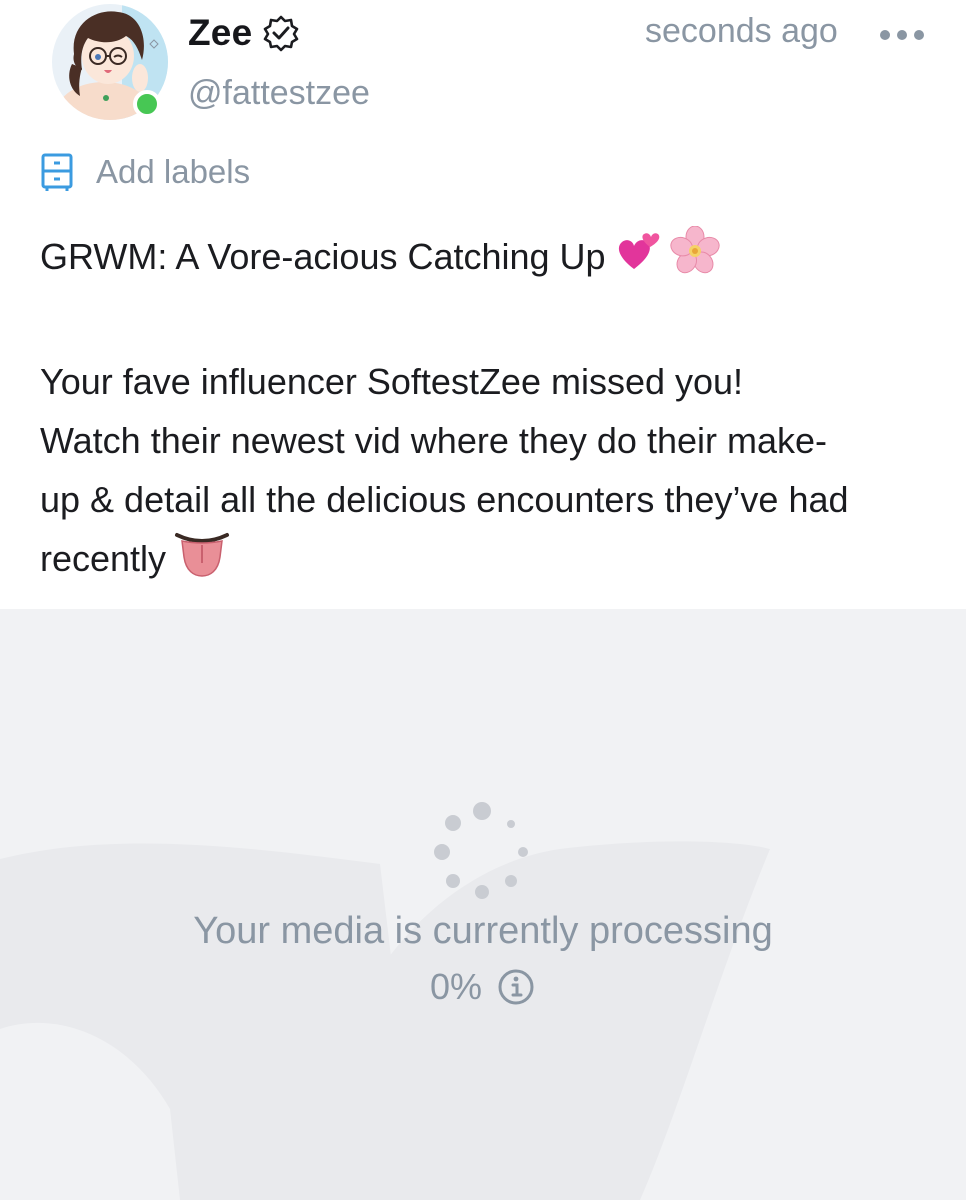 Image resolution: width=966 pixels, height=1200 pixels. I want to click on loading-spinner-icon, so click(481, 850).